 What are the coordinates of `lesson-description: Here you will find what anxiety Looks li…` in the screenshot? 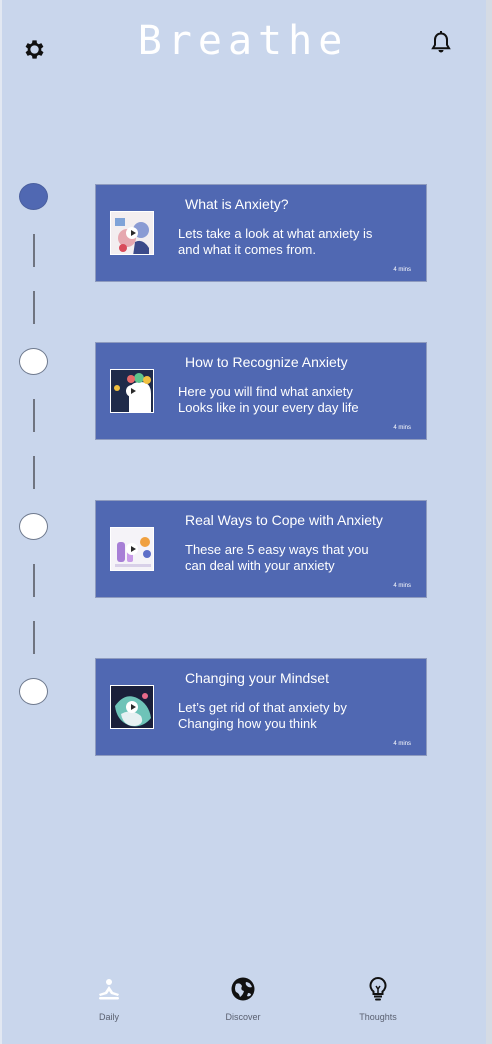 It's located at (268, 399).